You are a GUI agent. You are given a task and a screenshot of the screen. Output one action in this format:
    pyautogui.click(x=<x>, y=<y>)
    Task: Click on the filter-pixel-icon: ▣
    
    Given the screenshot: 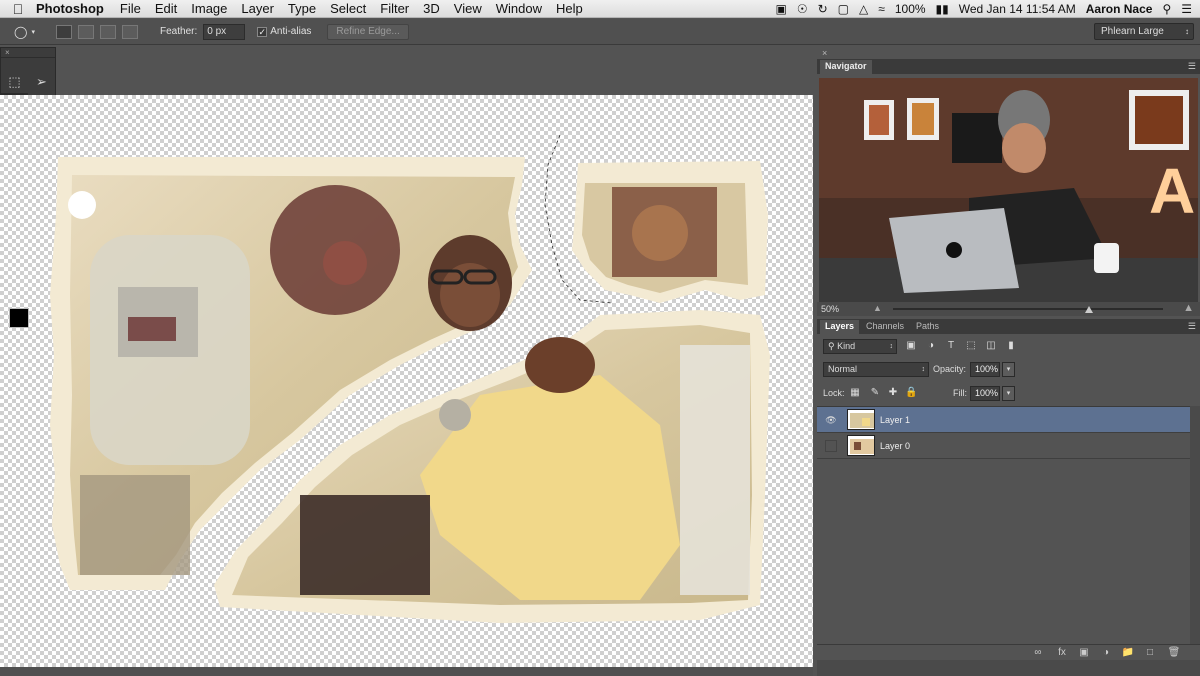 What is the action you would take?
    pyautogui.click(x=911, y=346)
    